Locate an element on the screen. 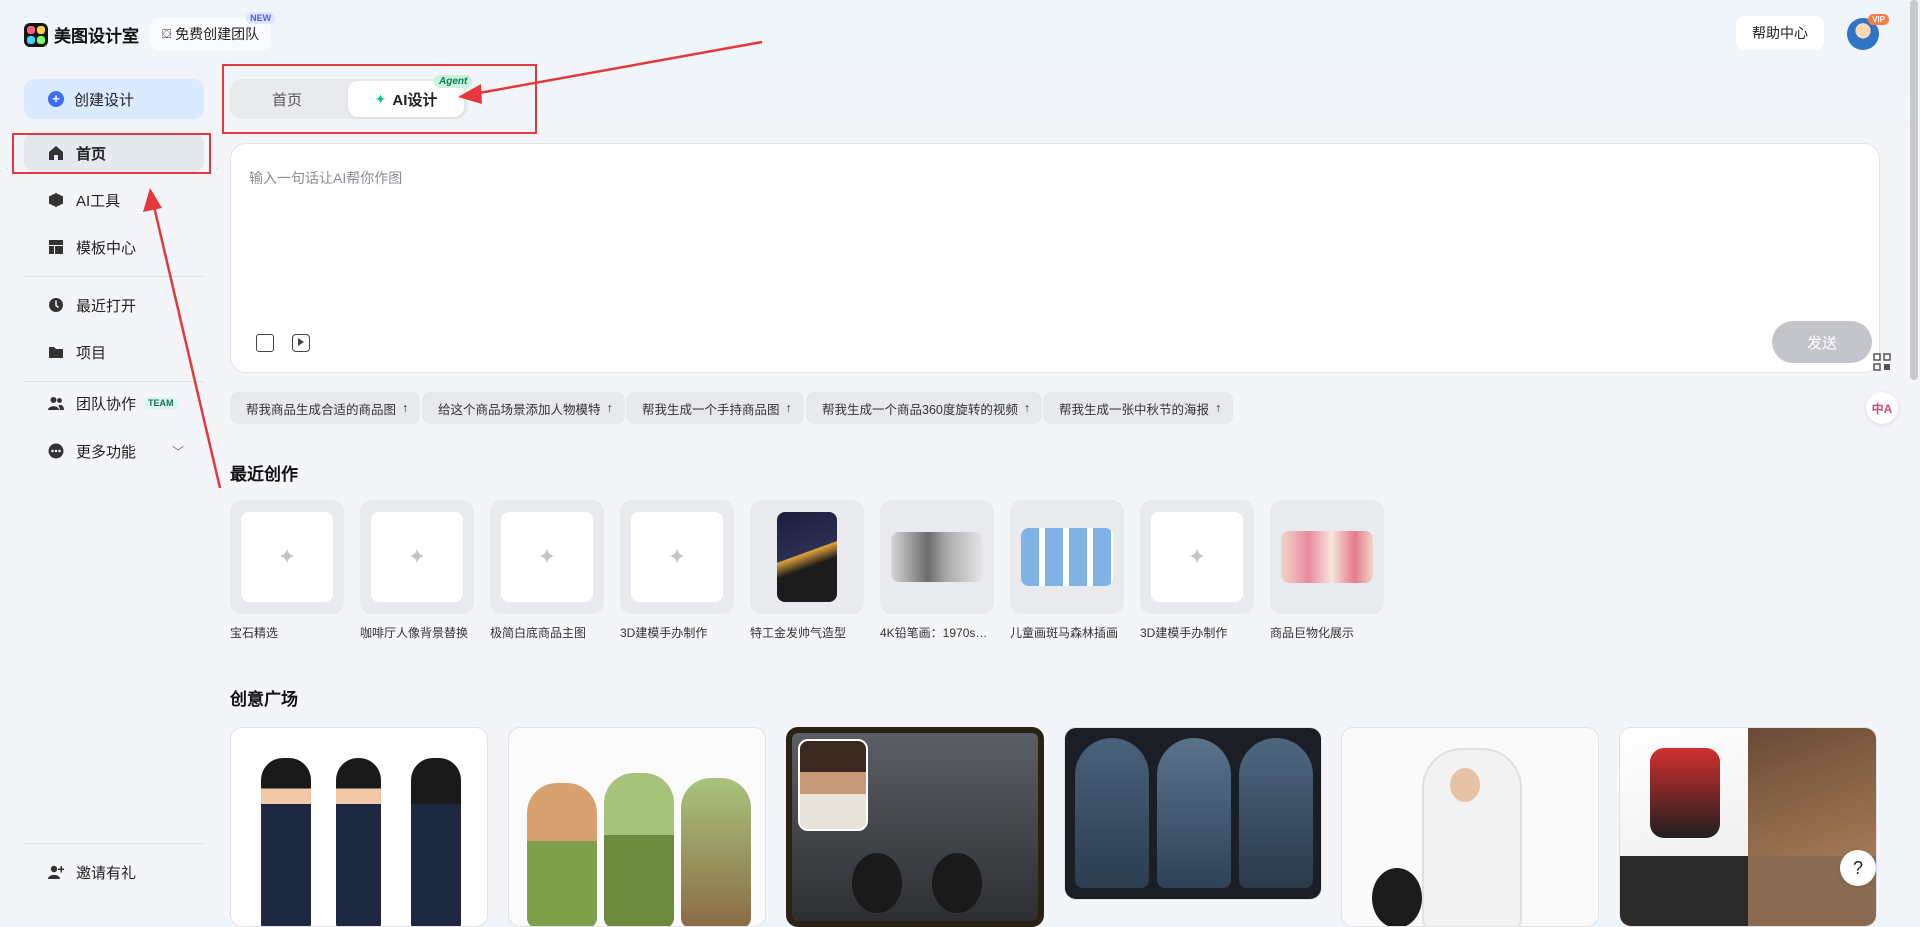 The width and height of the screenshot is (1920, 927). sidebar-item-ai-tools: AI工具 is located at coordinates (114, 200).